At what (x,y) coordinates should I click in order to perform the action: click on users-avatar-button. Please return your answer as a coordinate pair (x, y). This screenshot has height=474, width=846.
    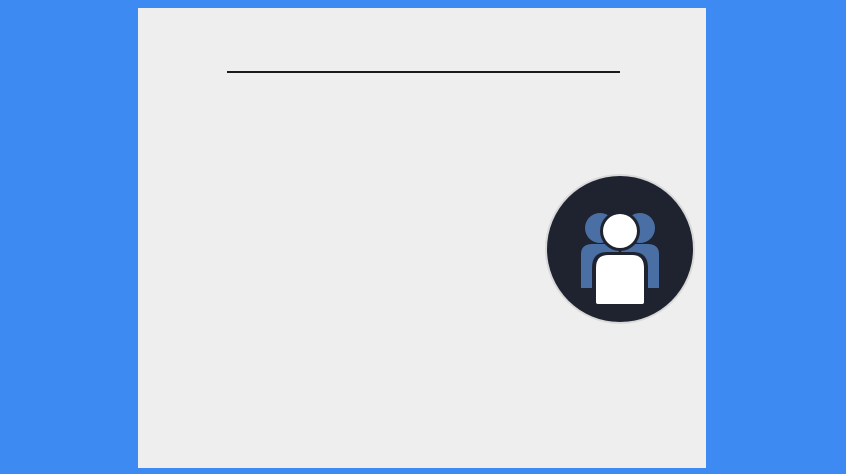
    Looking at the image, I should click on (620, 249).